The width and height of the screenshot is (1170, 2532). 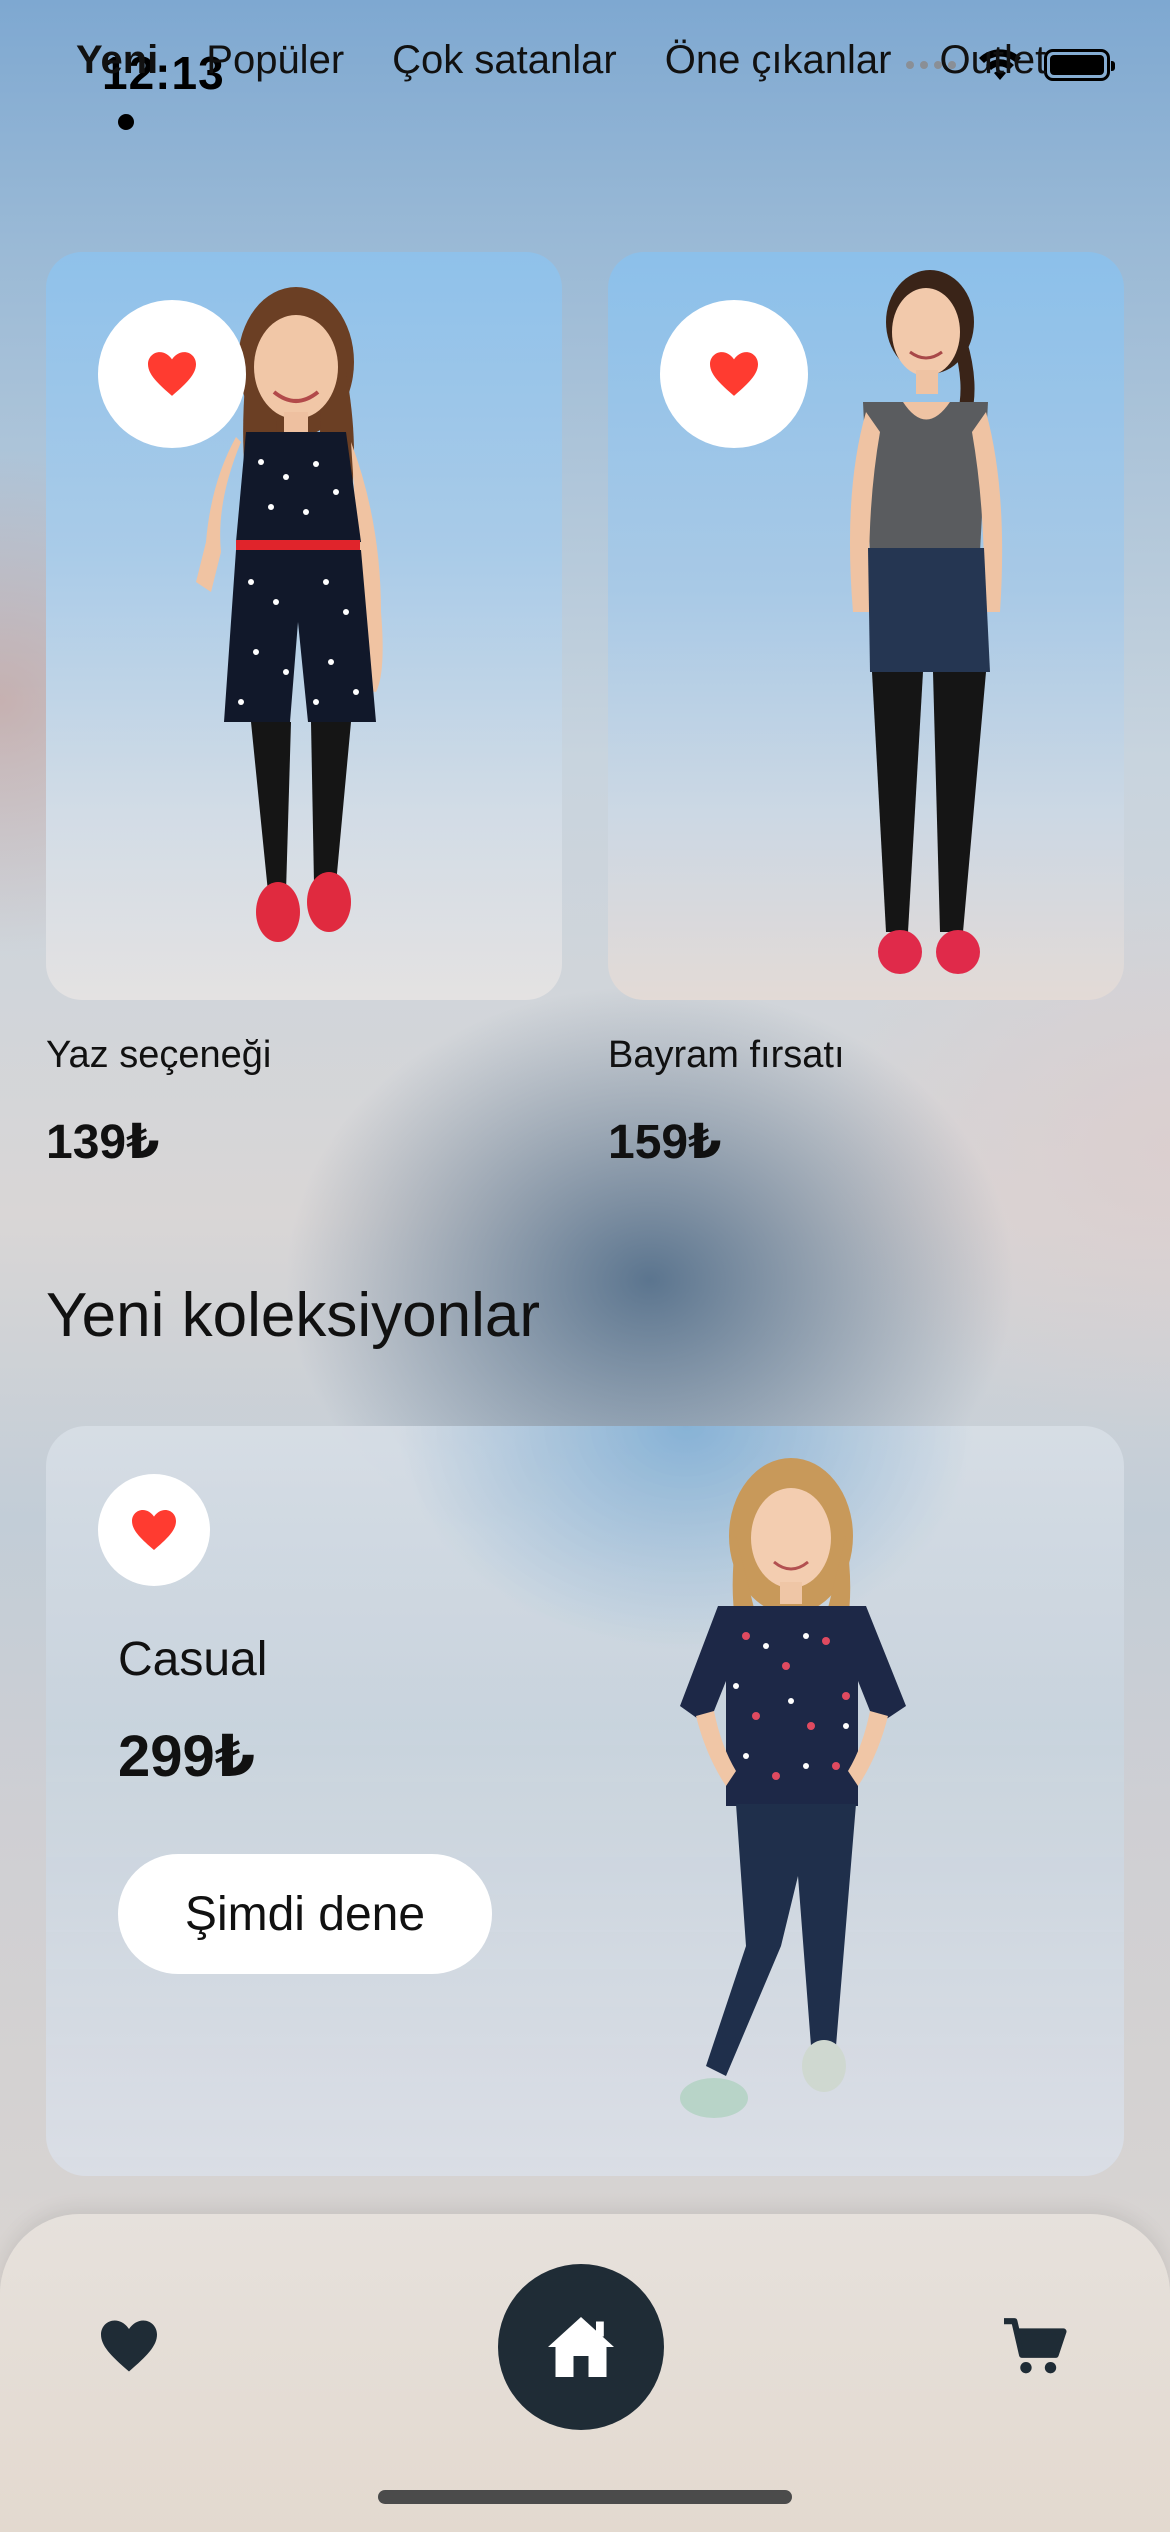 I want to click on cart-icon, so click(x=1035, y=2346).